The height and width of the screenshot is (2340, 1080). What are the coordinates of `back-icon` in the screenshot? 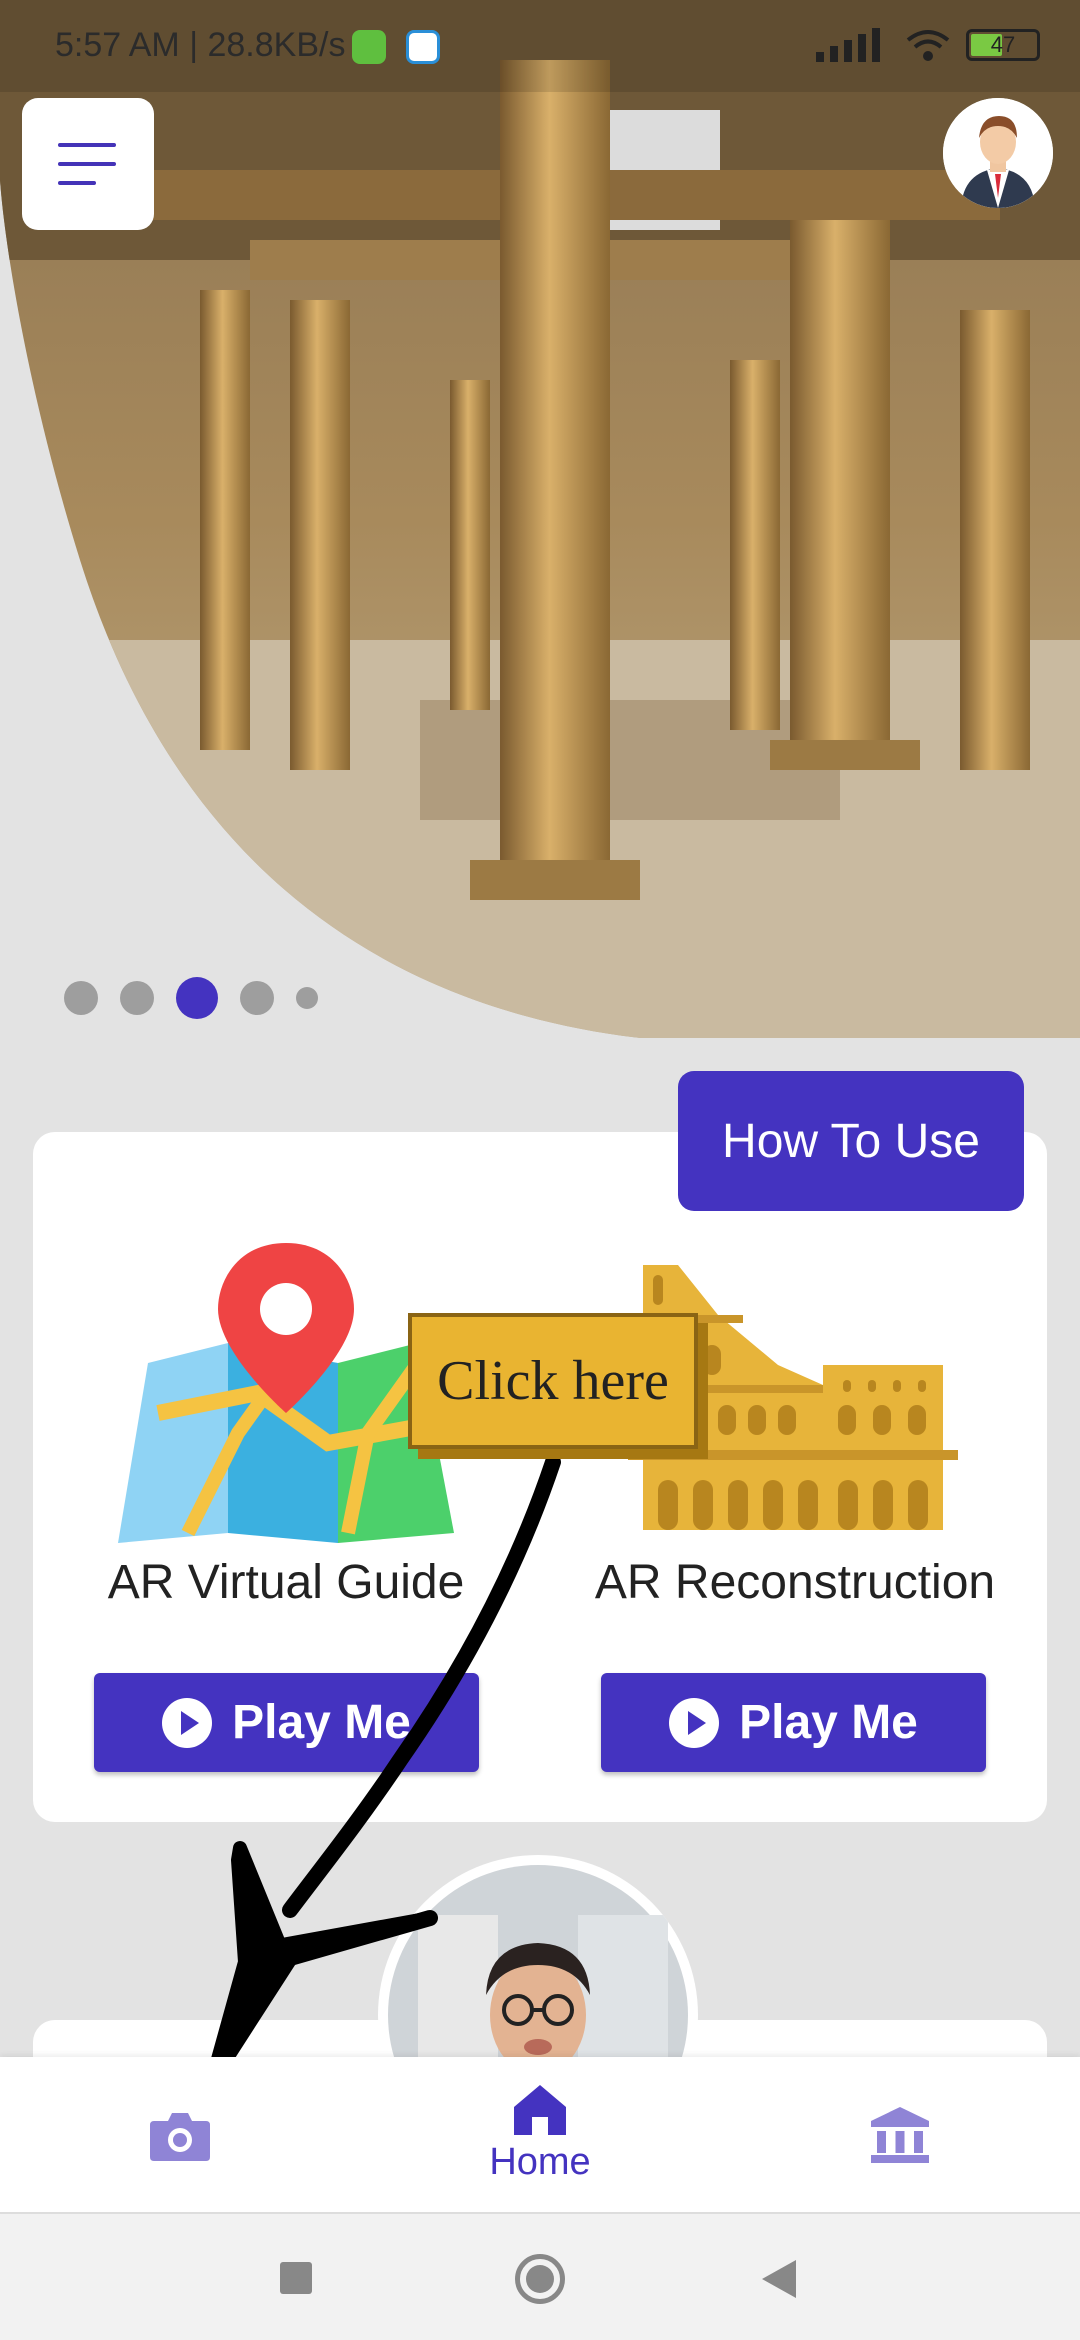 It's located at (779, 2279).